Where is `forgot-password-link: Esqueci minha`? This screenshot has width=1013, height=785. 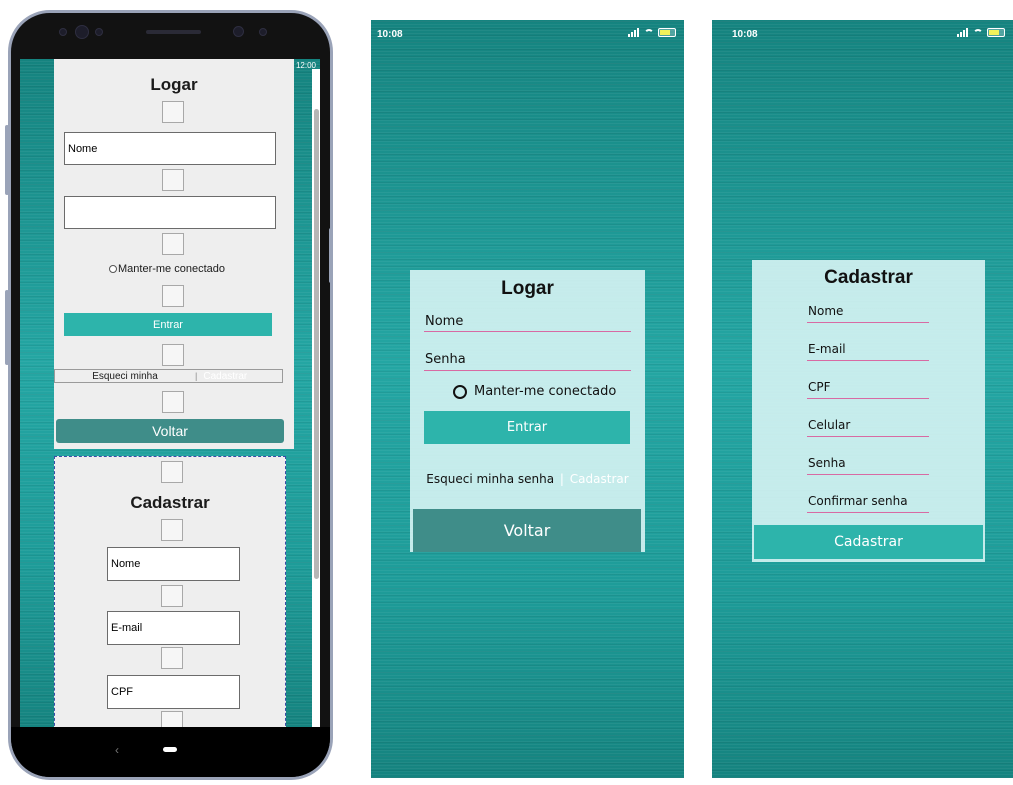
forgot-password-link: Esqueci minha is located at coordinates (125, 376).